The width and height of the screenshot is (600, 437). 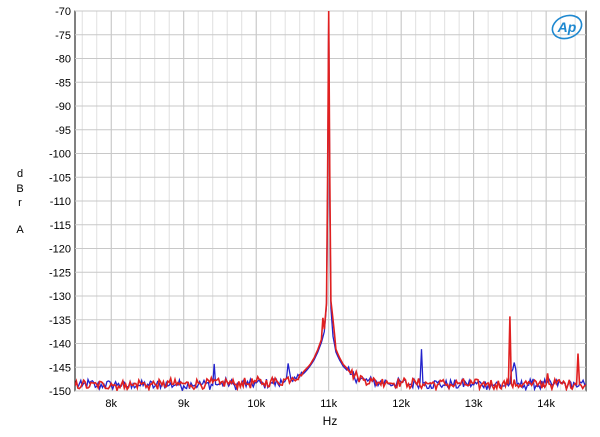 I want to click on y-axis-label-char: A, so click(x=20, y=230).